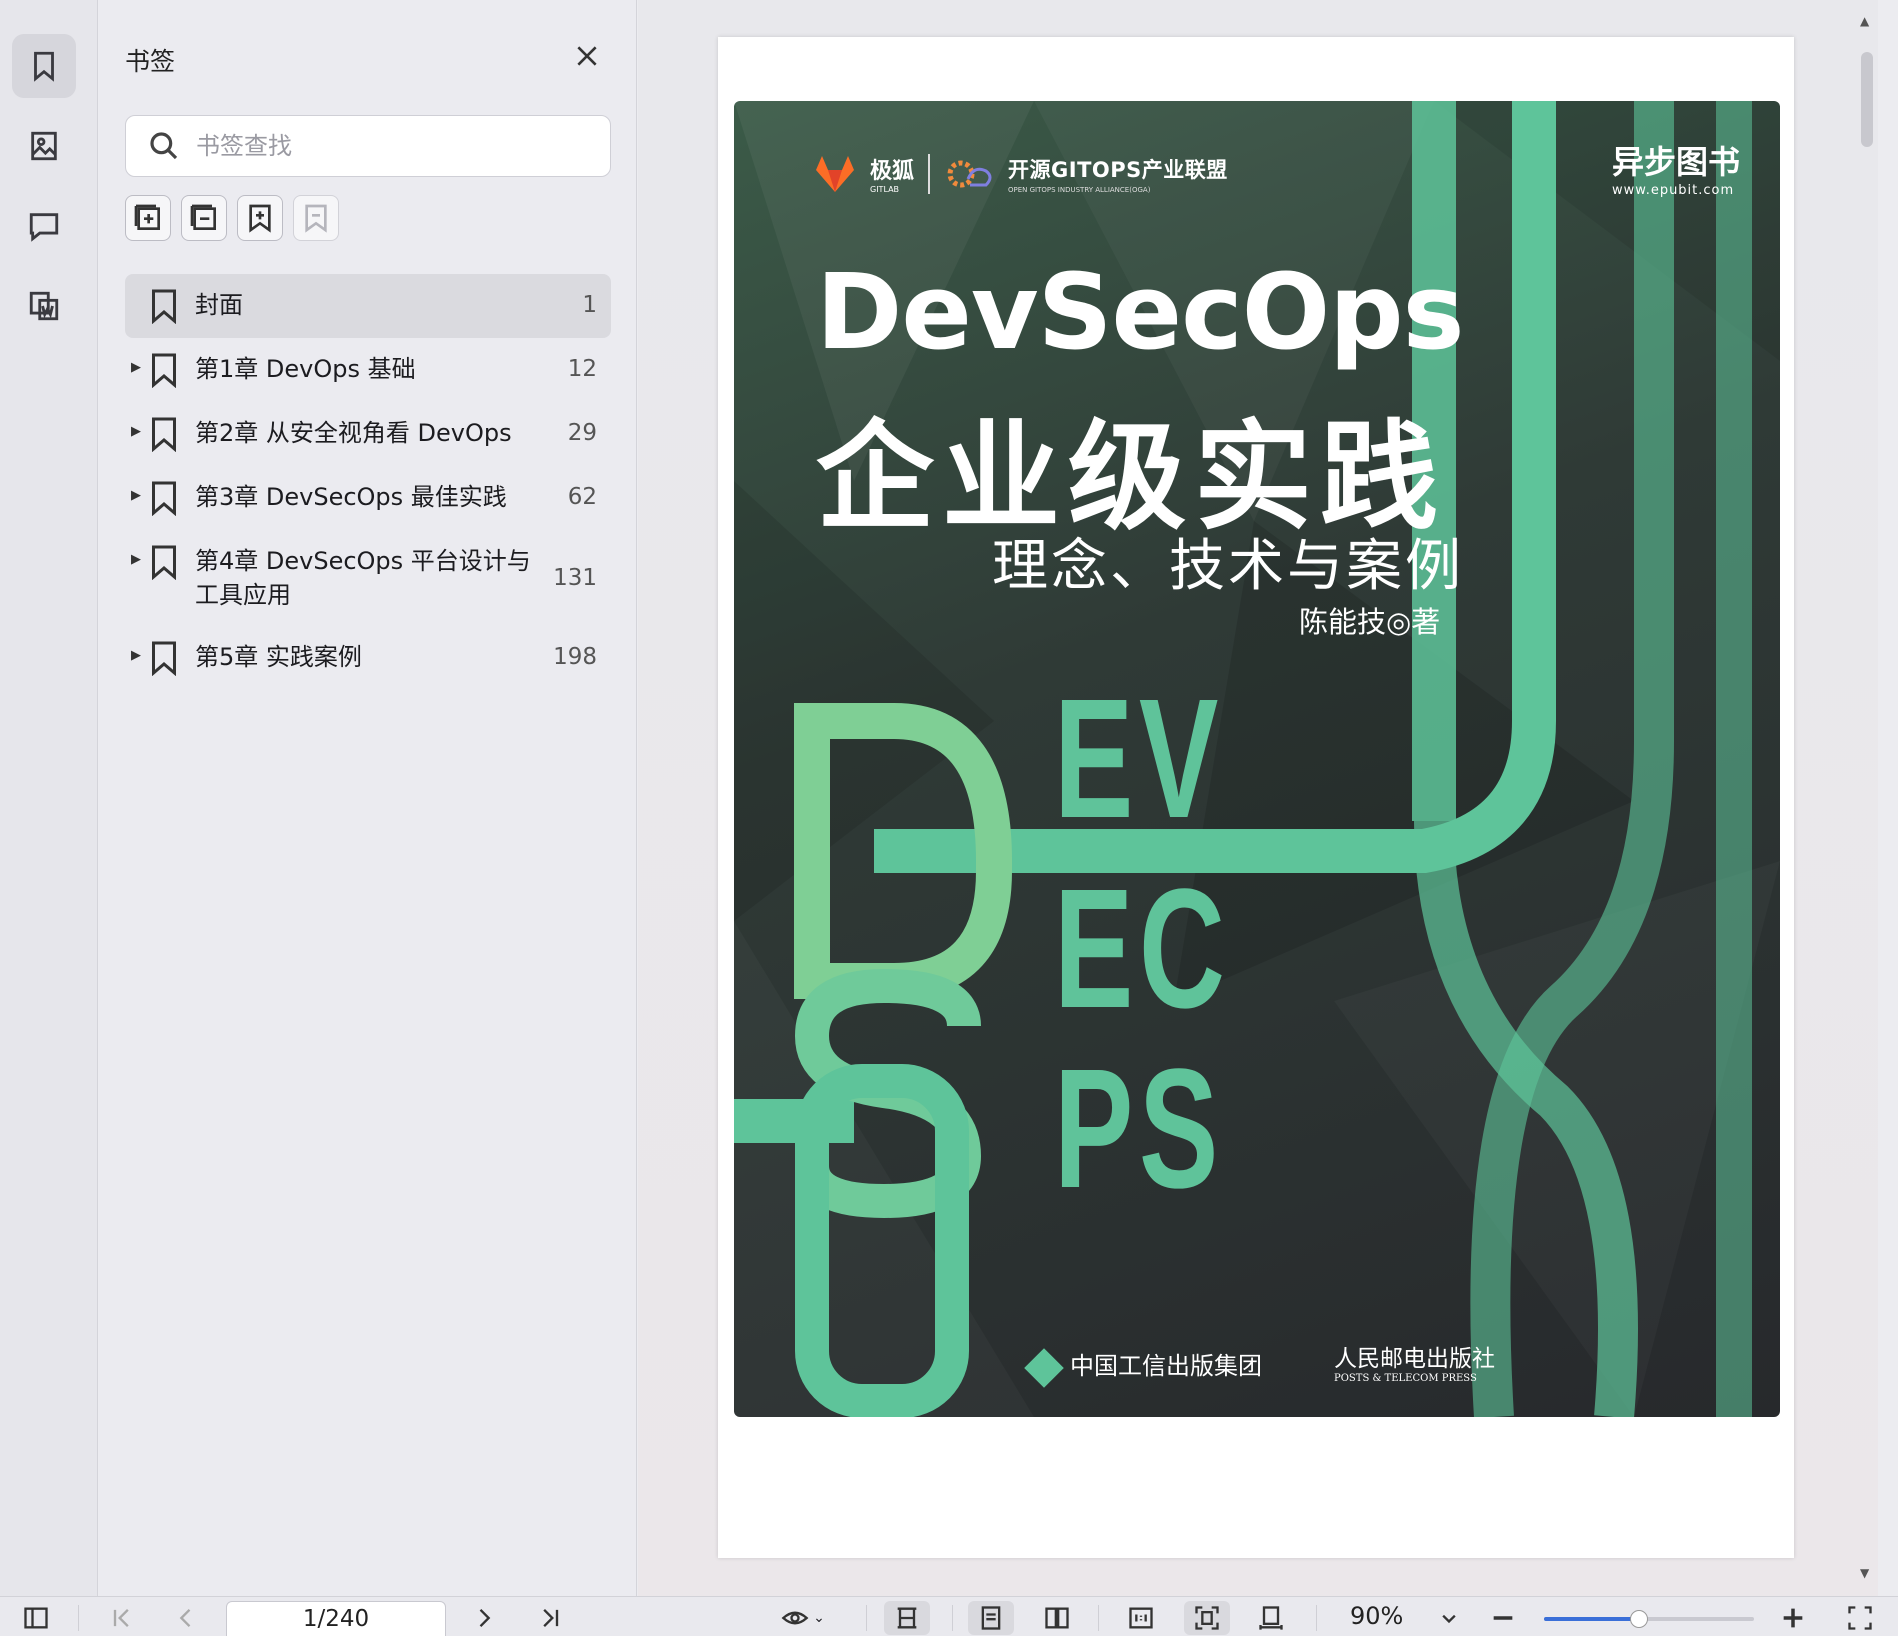 This screenshot has height=1636, width=1898. I want to click on bookmark-title: 第4章 DevSecOps 平台设计与工具应用, so click(363, 578).